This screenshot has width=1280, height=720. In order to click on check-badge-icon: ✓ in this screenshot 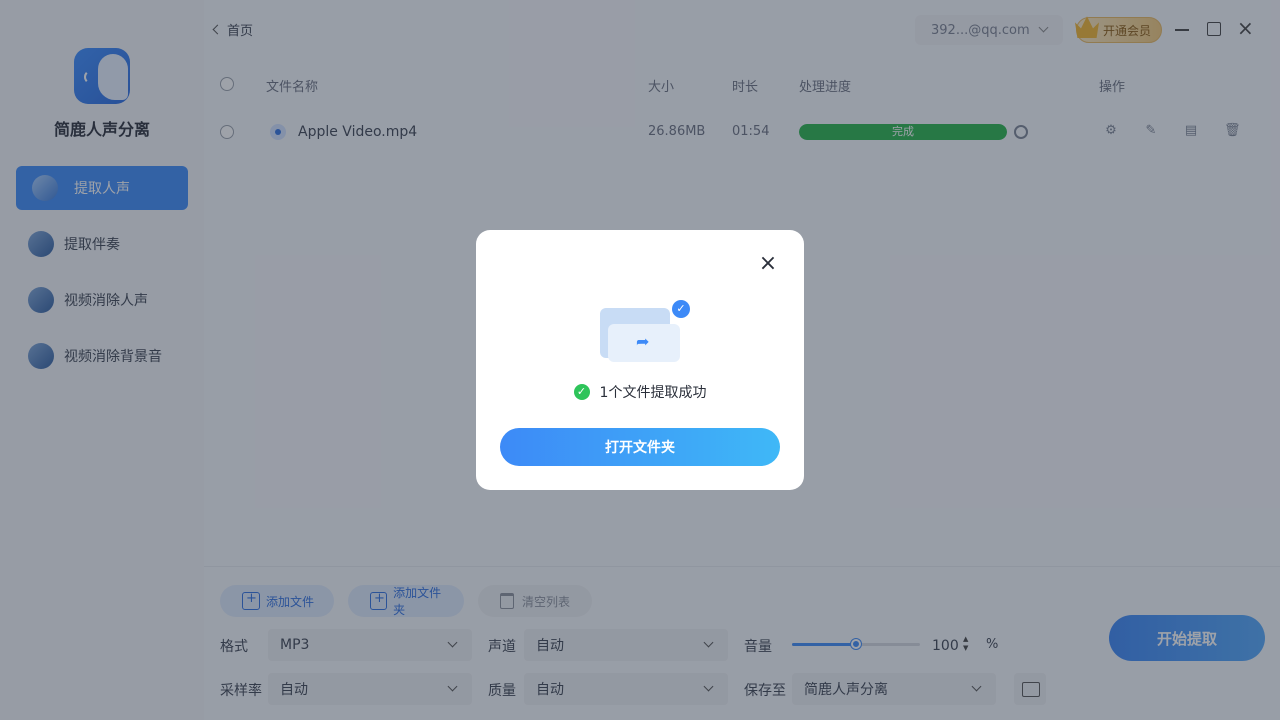, I will do `click(681, 309)`.